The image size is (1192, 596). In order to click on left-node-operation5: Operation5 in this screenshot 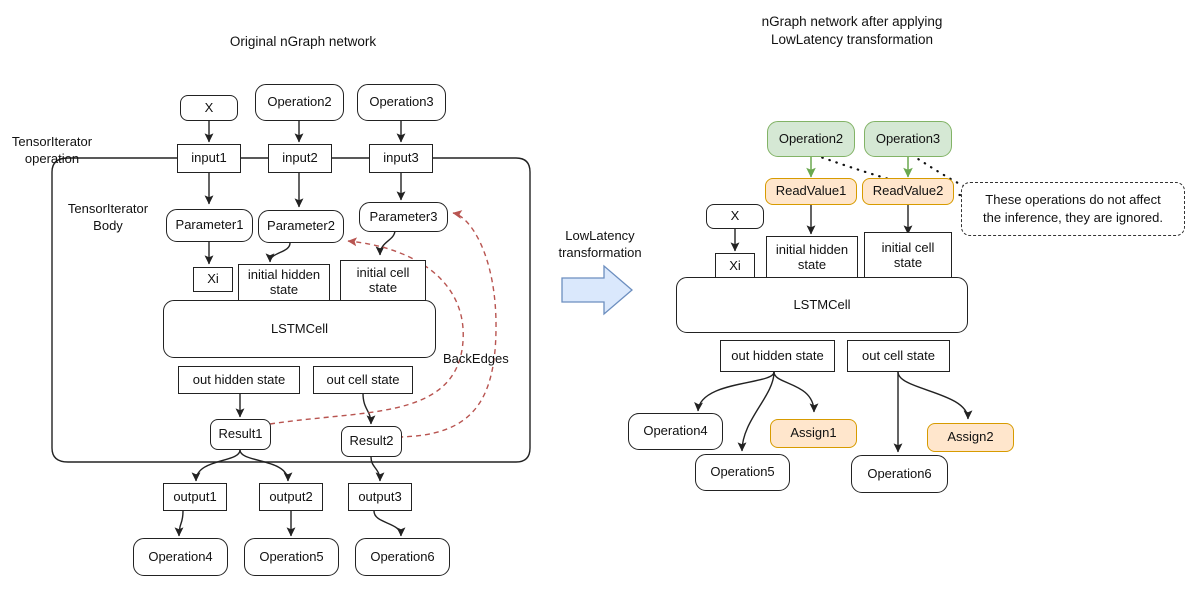, I will do `click(291, 557)`.